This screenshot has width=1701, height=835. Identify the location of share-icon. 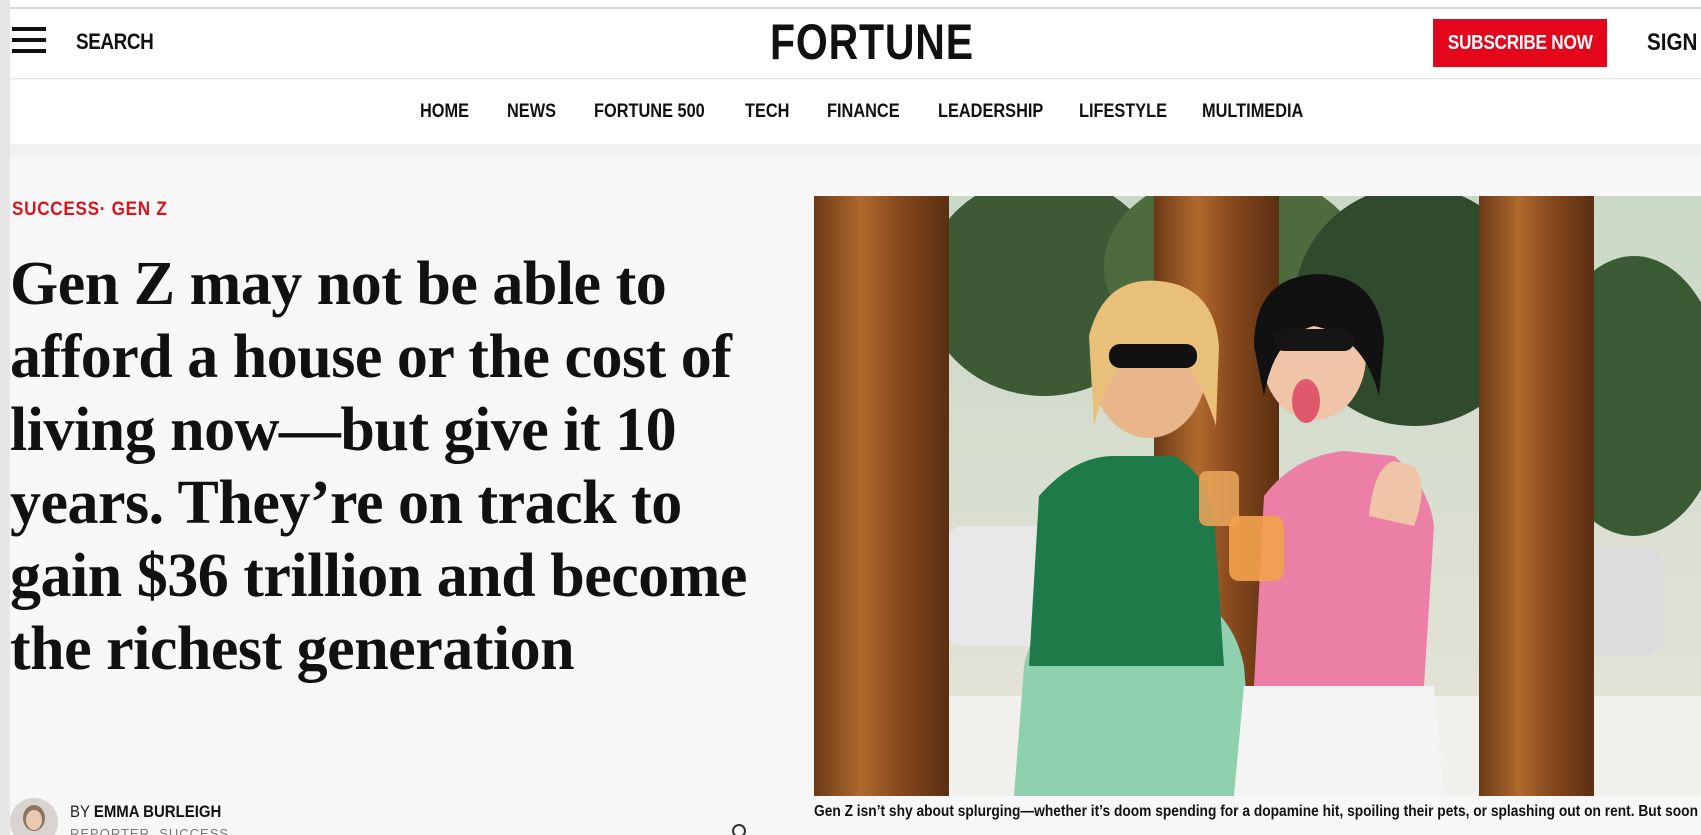
(739, 829).